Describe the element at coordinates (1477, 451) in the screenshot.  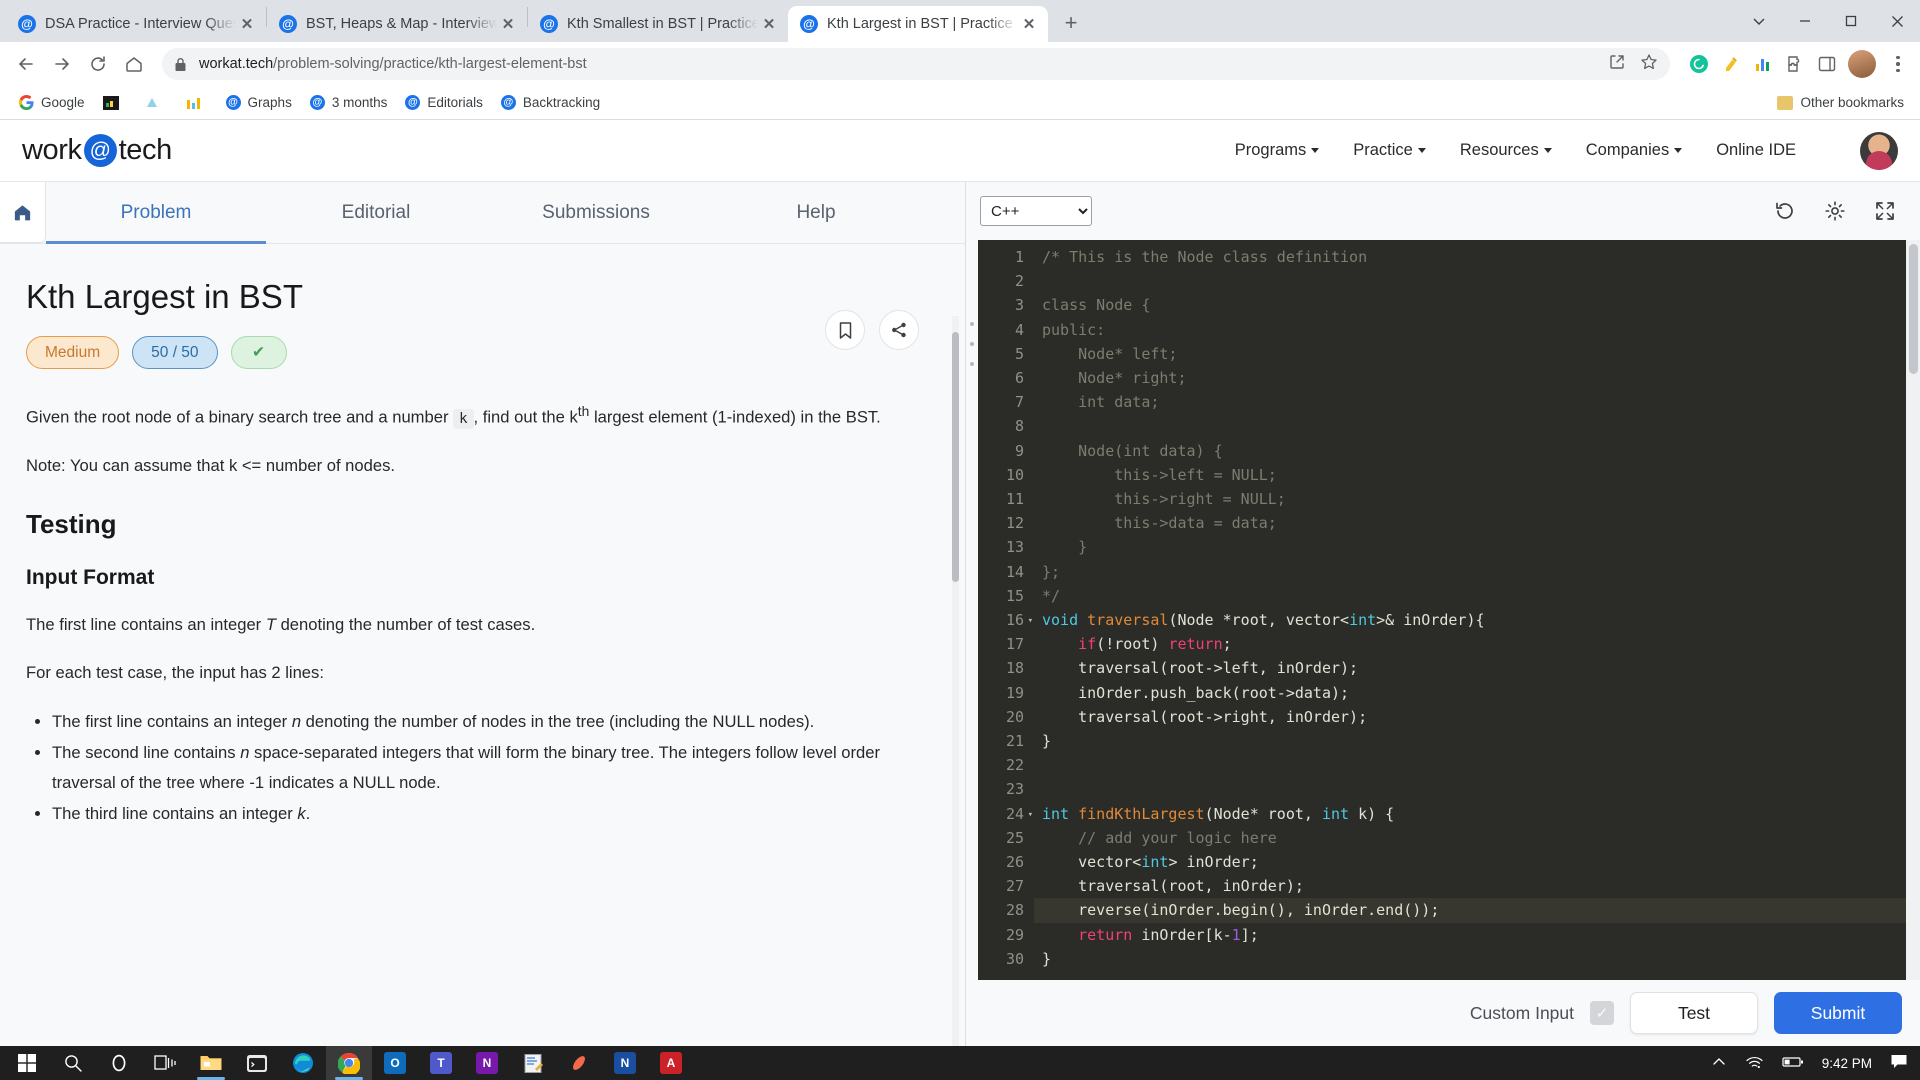
I see `code-line: Node(int data) {` at that location.